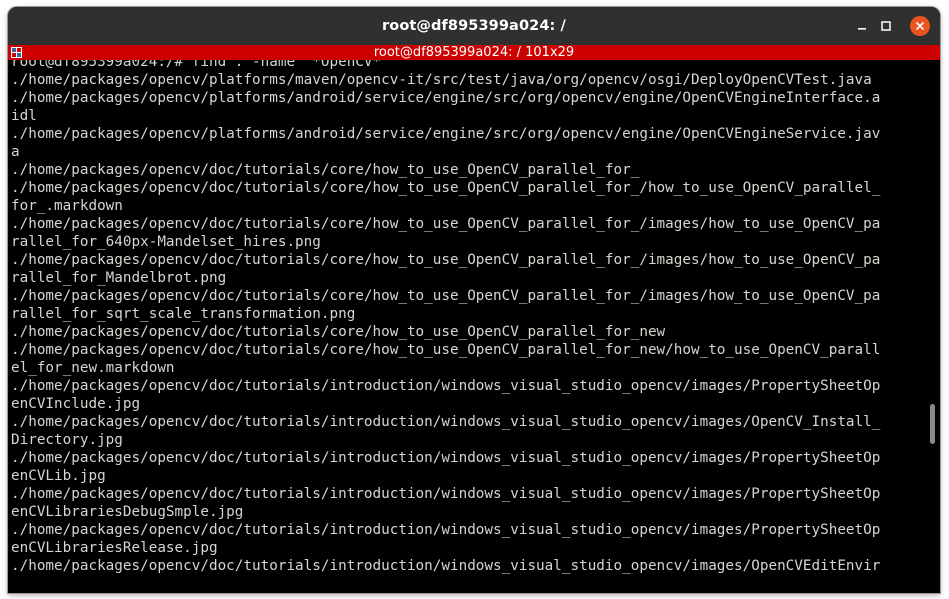  I want to click on maximize-icon, so click(886, 26).